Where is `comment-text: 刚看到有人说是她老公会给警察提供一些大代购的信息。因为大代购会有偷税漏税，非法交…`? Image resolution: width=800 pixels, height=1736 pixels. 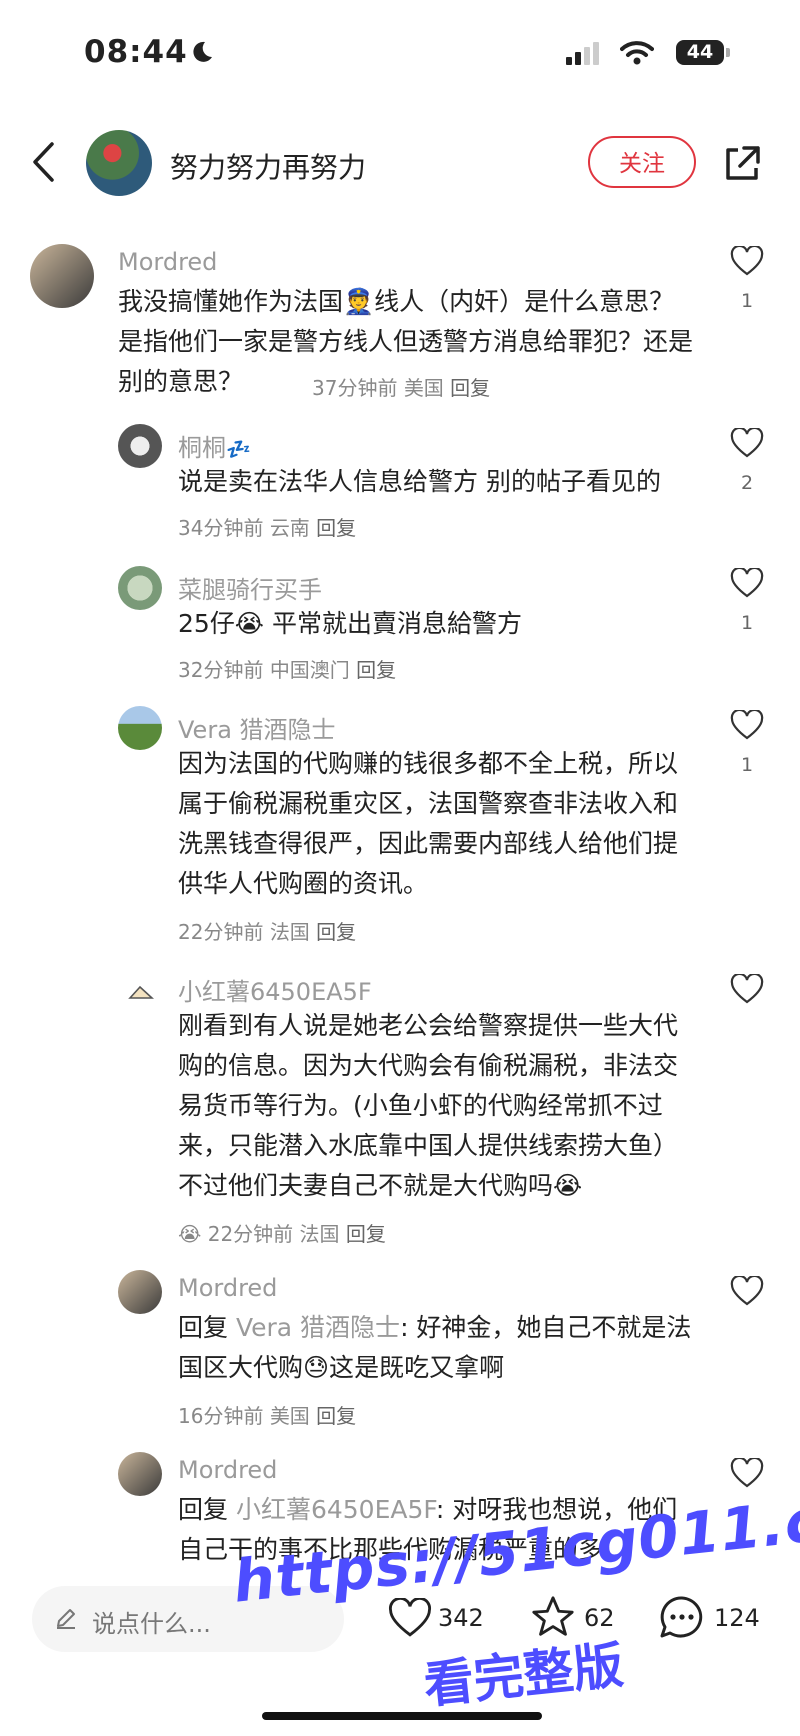
comment-text: 刚看到有人说是她老公会给警察提供一些大代购的信息。因为大代购会有偷税漏税，非法交… is located at coordinates (428, 1105).